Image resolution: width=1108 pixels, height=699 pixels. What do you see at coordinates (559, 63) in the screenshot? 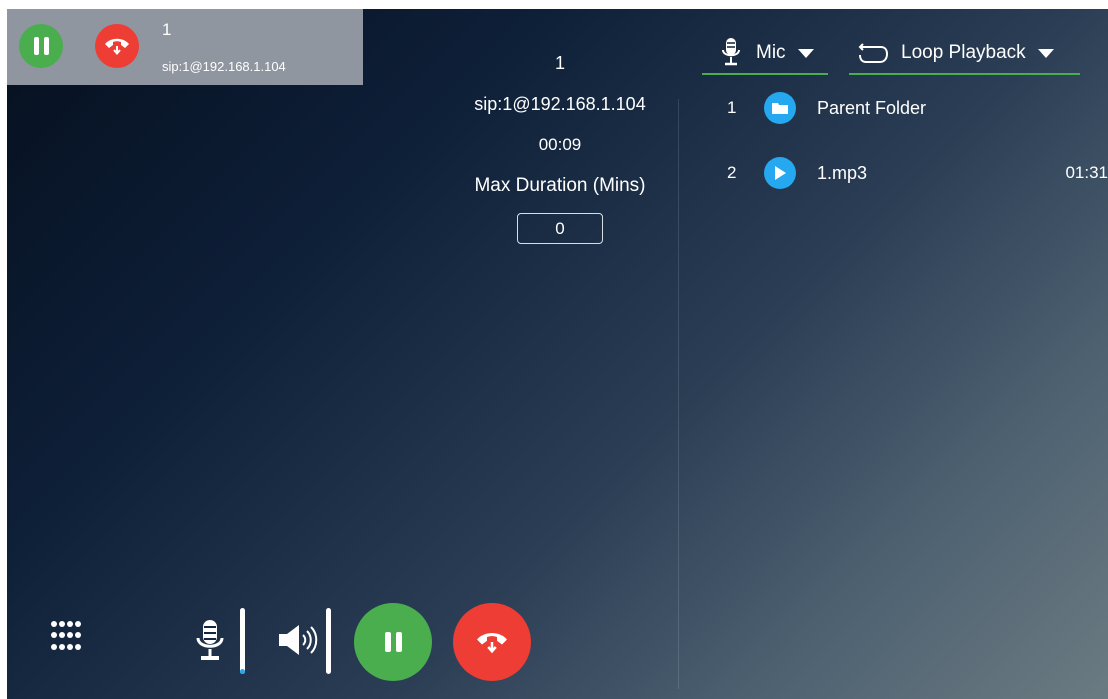
I see `caller-name: 1` at bounding box center [559, 63].